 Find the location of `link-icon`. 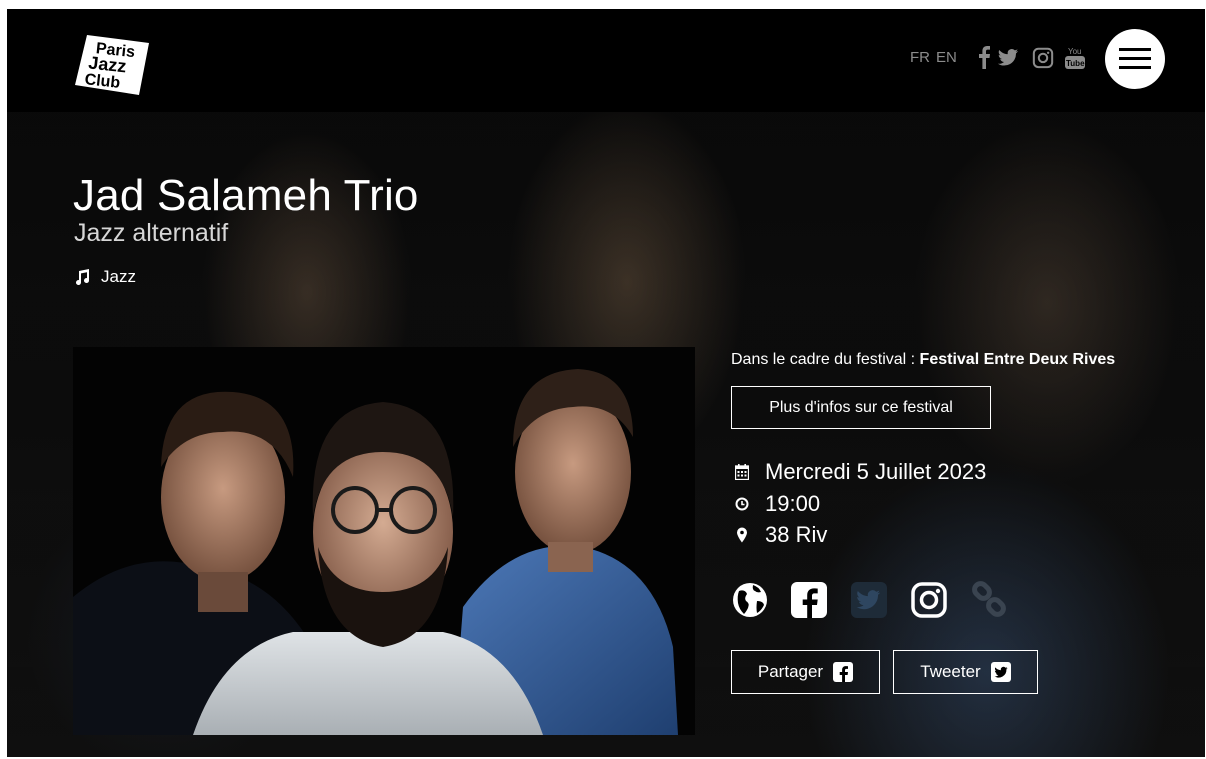

link-icon is located at coordinates (990, 601).